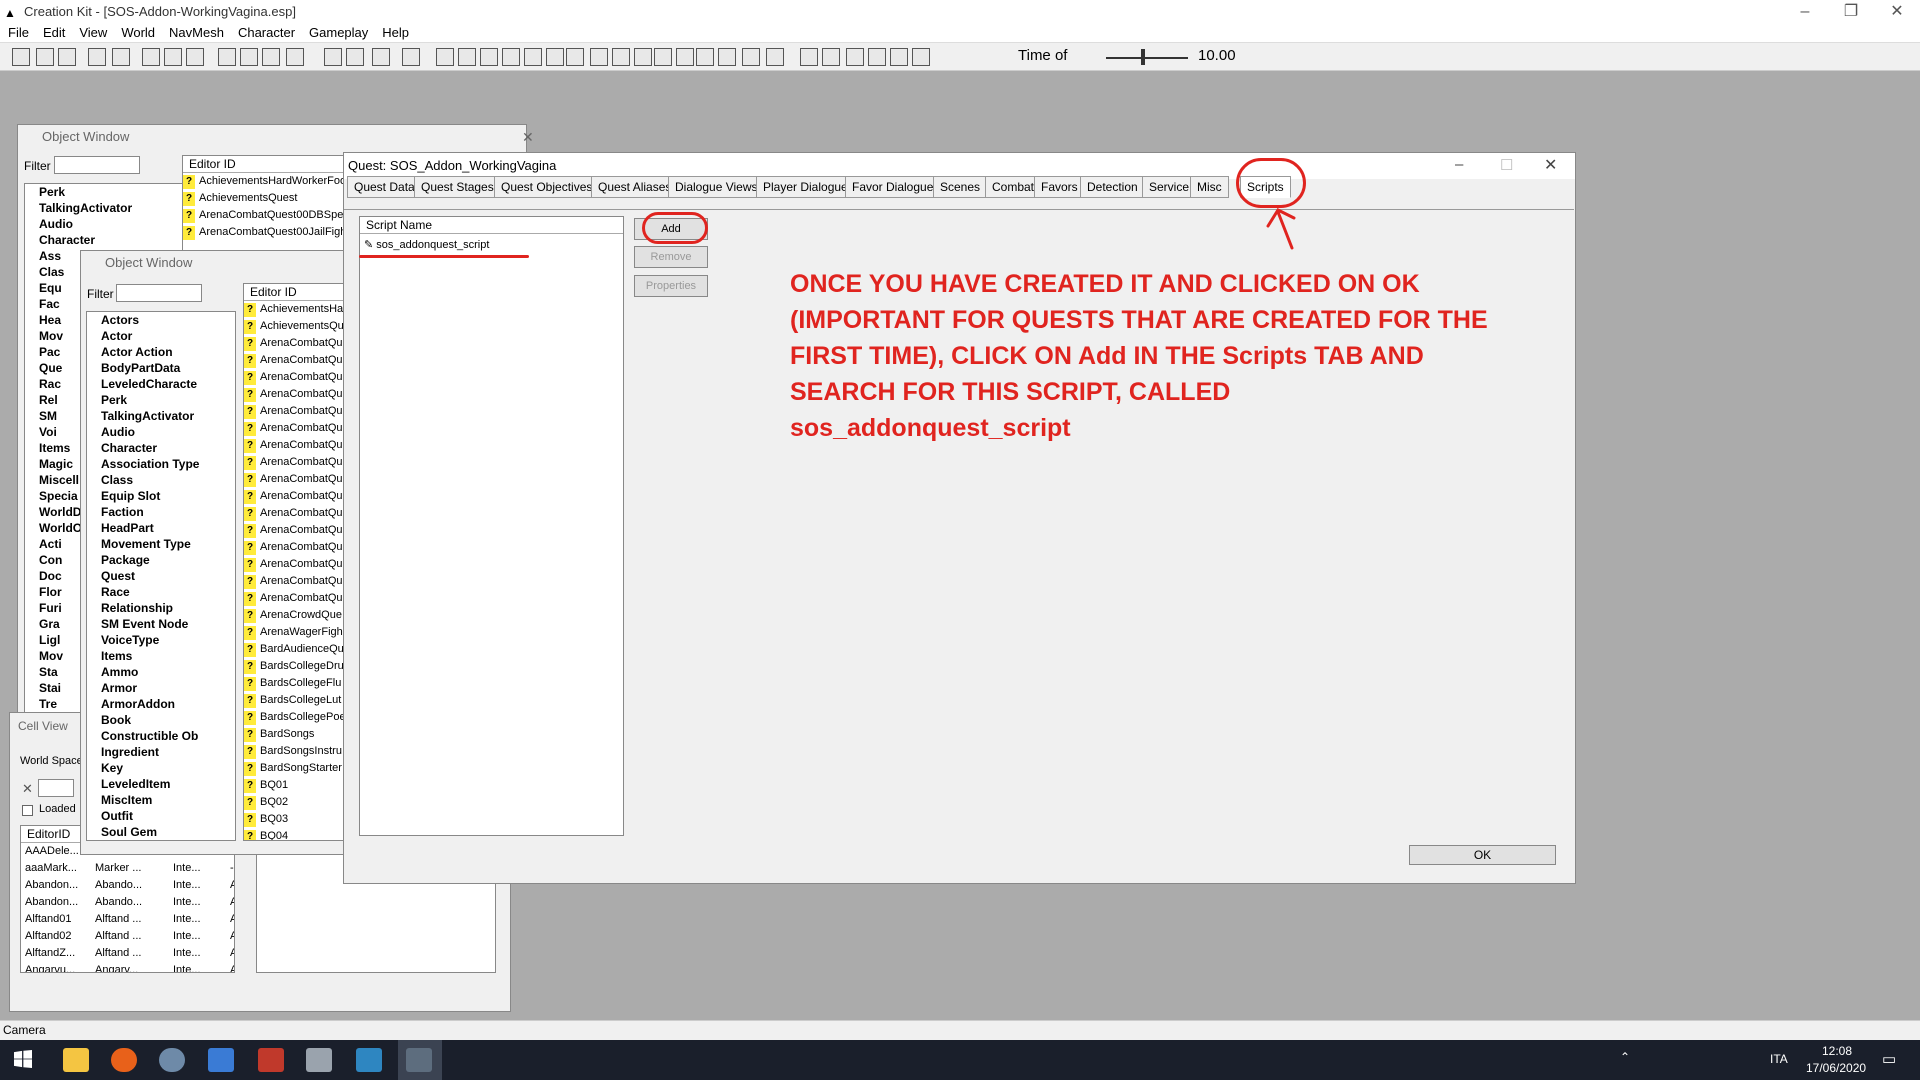 This screenshot has height=1080, width=1920. What do you see at coordinates (27, 789) in the screenshot?
I see `clear-icon: ✕` at bounding box center [27, 789].